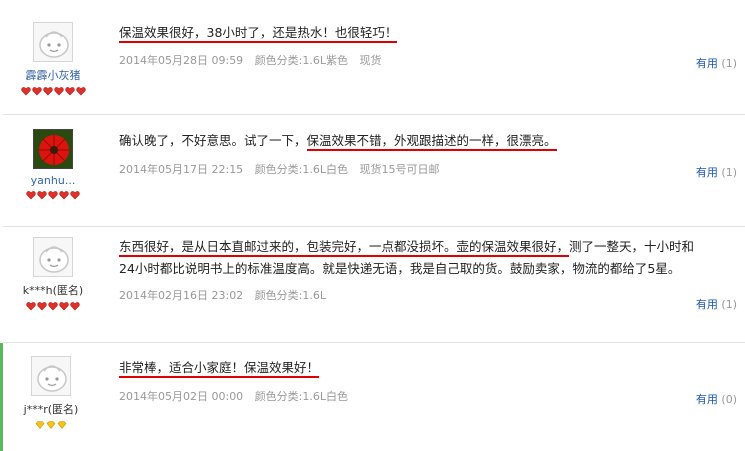 This screenshot has height=451, width=745. Describe the element at coordinates (344, 248) in the screenshot. I see `highlighted-text: 东西很好，是从日本直邮过来的，包装完好，一点都没损坏。壶的保温效果很好，` at that location.